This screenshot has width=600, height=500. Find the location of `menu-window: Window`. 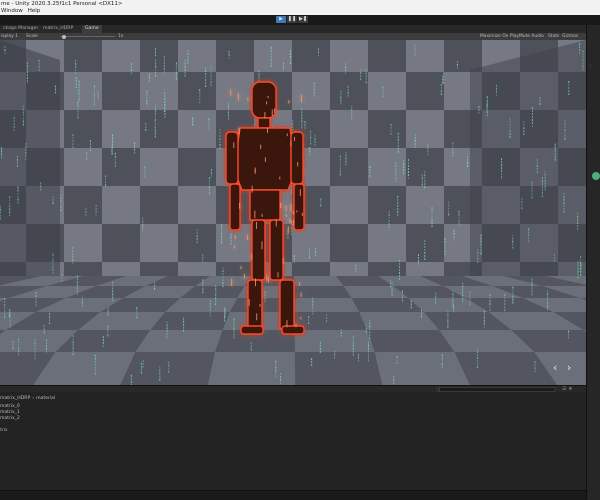

menu-window: Window is located at coordinates (12, 11).